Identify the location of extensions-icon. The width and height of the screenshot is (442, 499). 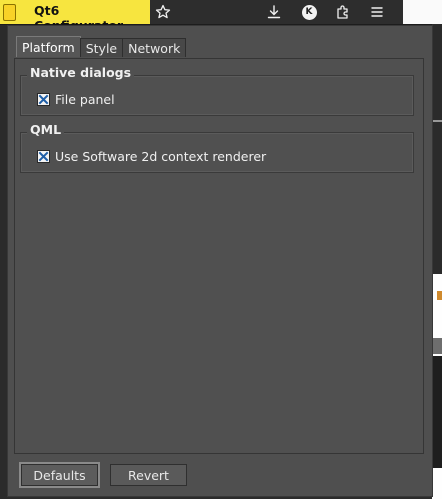
(343, 12).